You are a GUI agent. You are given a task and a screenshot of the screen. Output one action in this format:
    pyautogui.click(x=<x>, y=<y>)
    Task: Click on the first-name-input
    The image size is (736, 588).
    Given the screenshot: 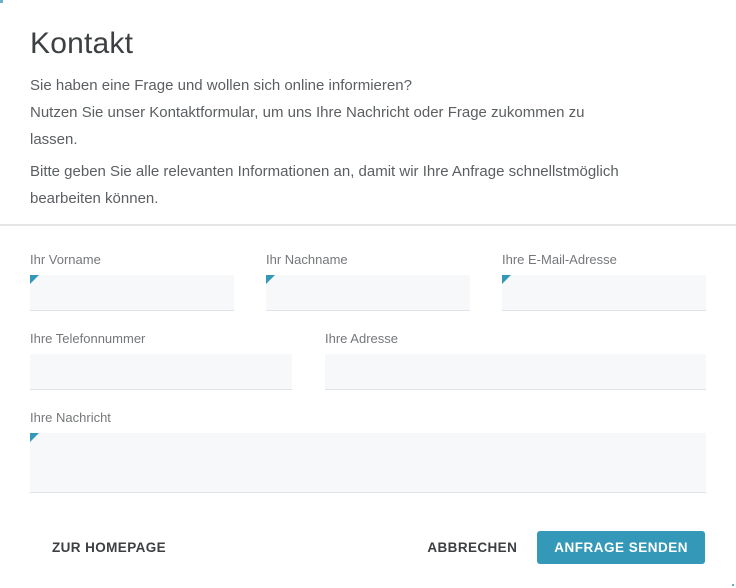 What is the action you would take?
    pyautogui.click(x=132, y=293)
    